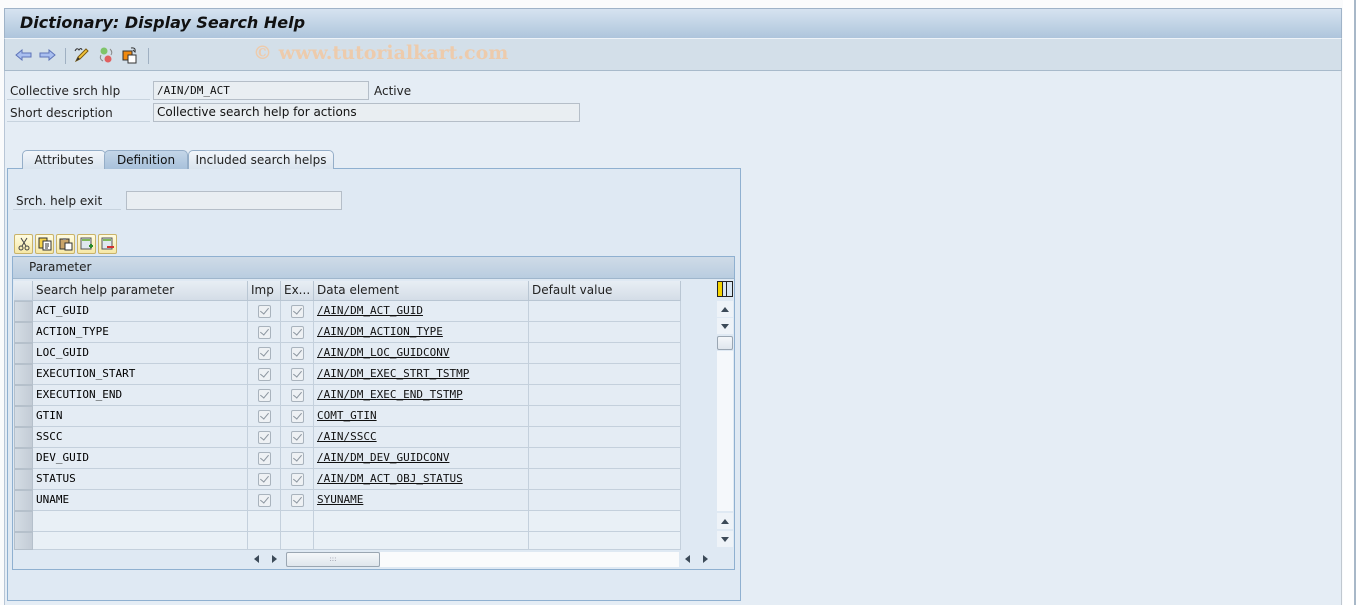 Image resolution: width=1356 pixels, height=605 pixels. I want to click on check-objects-icon, so click(106, 55).